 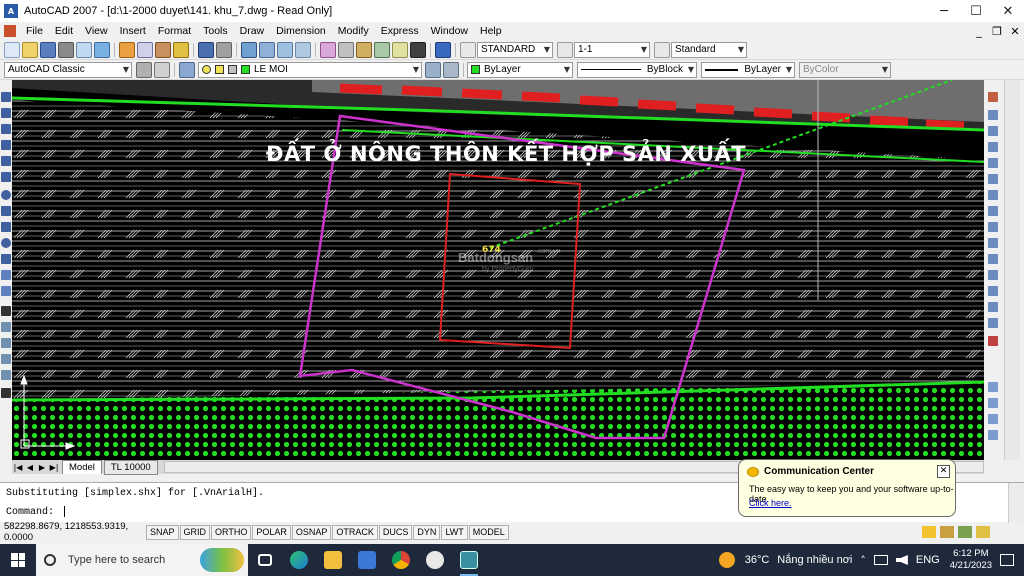 What do you see at coordinates (418, 49) in the screenshot?
I see `calculator-icon` at bounding box center [418, 49].